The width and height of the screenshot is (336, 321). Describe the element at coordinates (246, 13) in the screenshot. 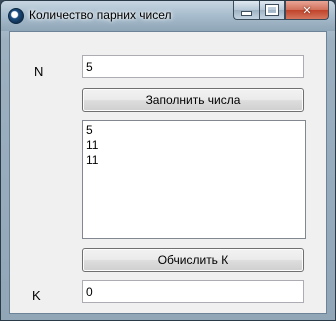

I see `minimize-icon` at that location.